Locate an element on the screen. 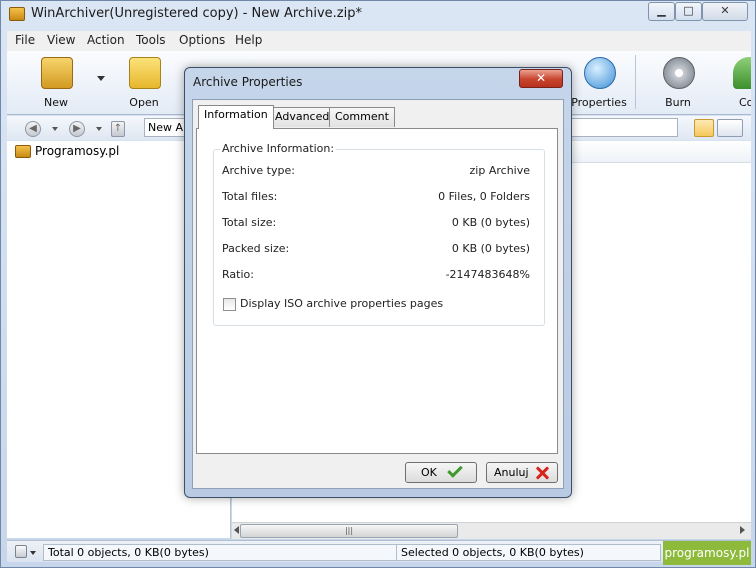 The image size is (756, 568). dialog-close-button: ✕ is located at coordinates (541, 78).